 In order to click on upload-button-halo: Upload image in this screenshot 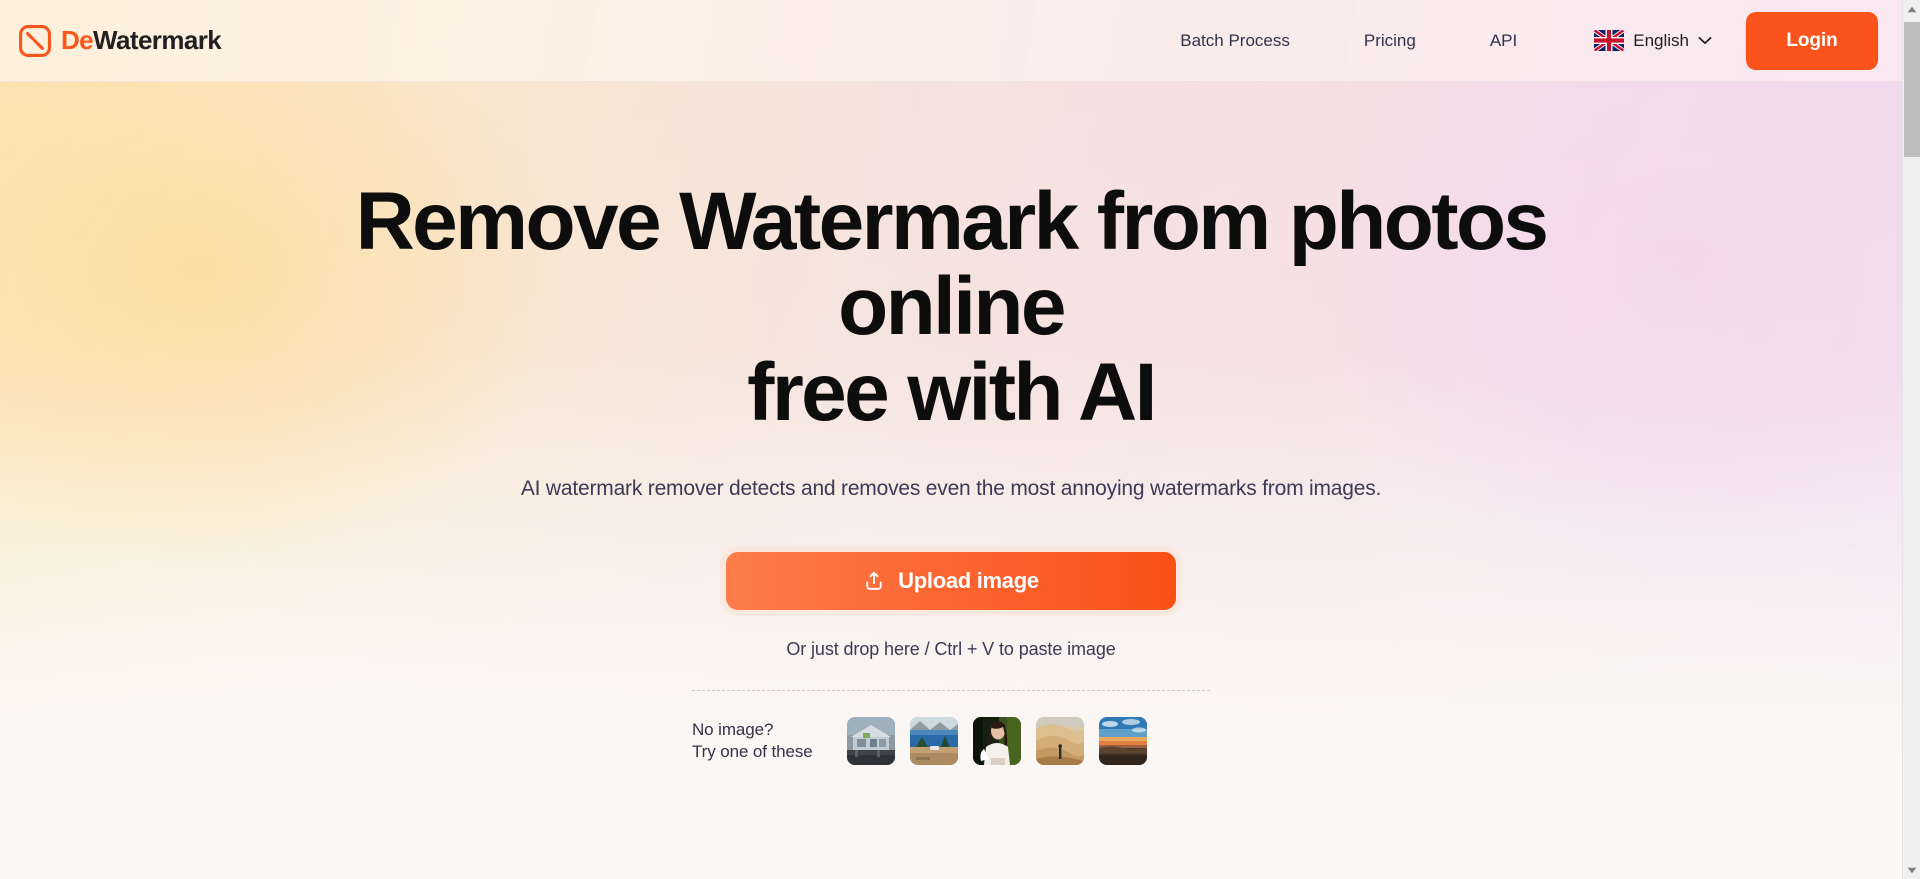, I will do `click(951, 580)`.